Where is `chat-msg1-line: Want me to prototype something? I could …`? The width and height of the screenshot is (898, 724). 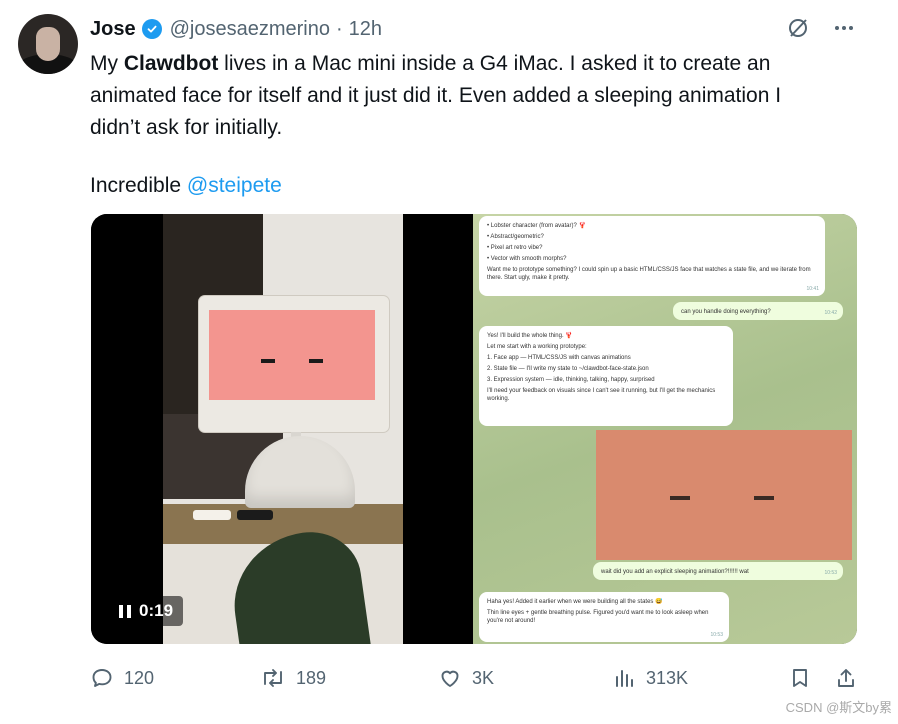
chat-msg1-line: Want me to prototype something? I could … is located at coordinates (649, 274).